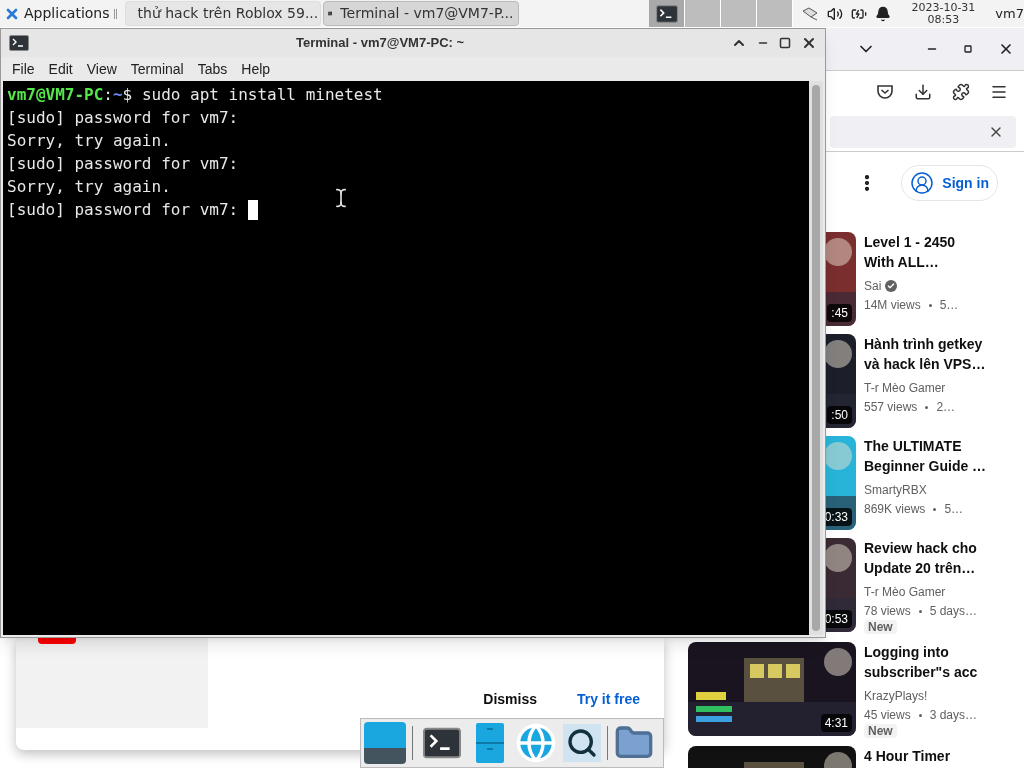  What do you see at coordinates (55, 95) in the screenshot?
I see `prompt-user-host: vm7@VM7-PC` at bounding box center [55, 95].